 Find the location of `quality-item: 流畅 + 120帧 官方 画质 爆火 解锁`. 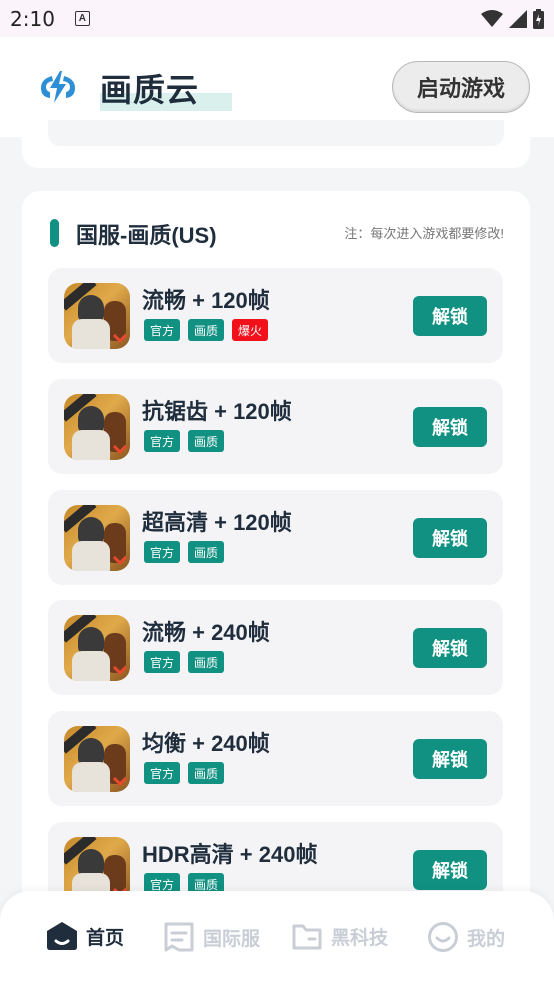

quality-item: 流畅 + 120帧 官方 画质 爆火 解锁 is located at coordinates (275, 315).